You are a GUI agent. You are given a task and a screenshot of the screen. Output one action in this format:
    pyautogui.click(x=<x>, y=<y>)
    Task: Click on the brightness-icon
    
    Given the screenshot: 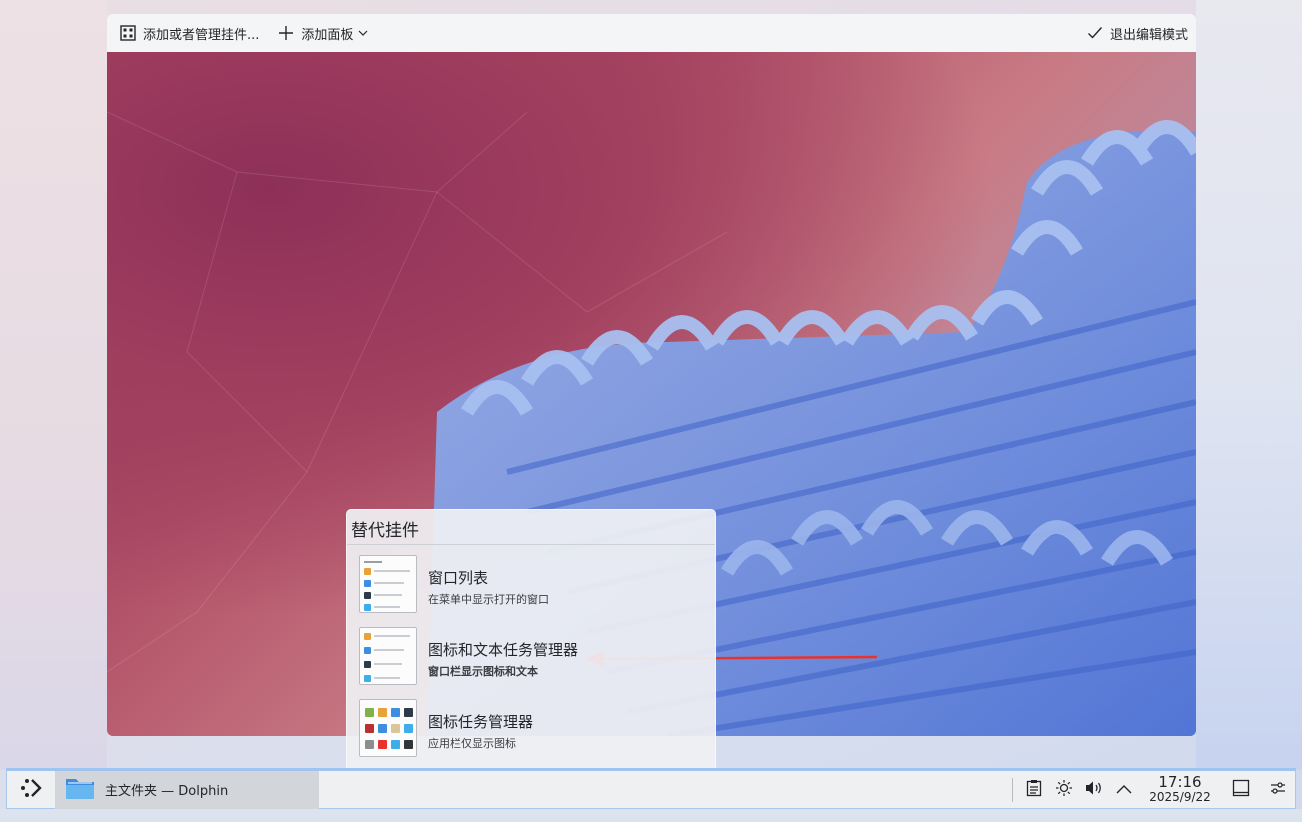 What is the action you would take?
    pyautogui.click(x=1064, y=790)
    